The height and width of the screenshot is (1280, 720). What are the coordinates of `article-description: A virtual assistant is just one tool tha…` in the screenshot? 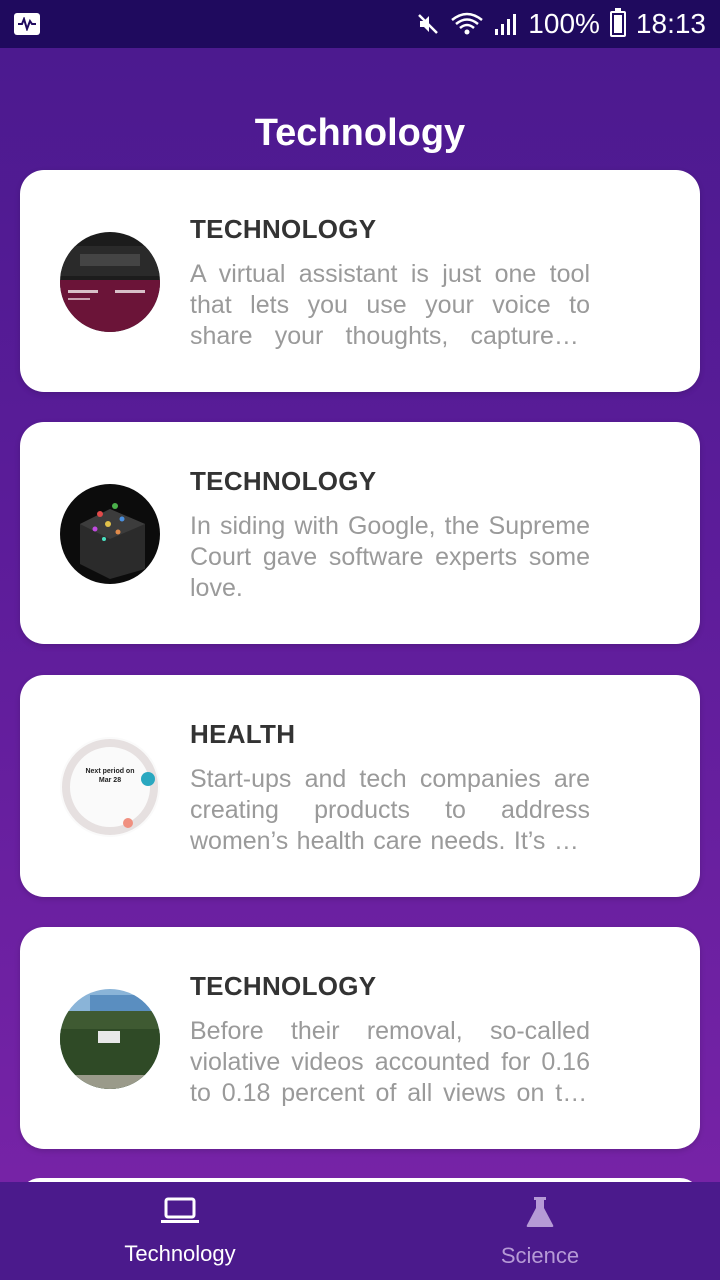 It's located at (390, 305).